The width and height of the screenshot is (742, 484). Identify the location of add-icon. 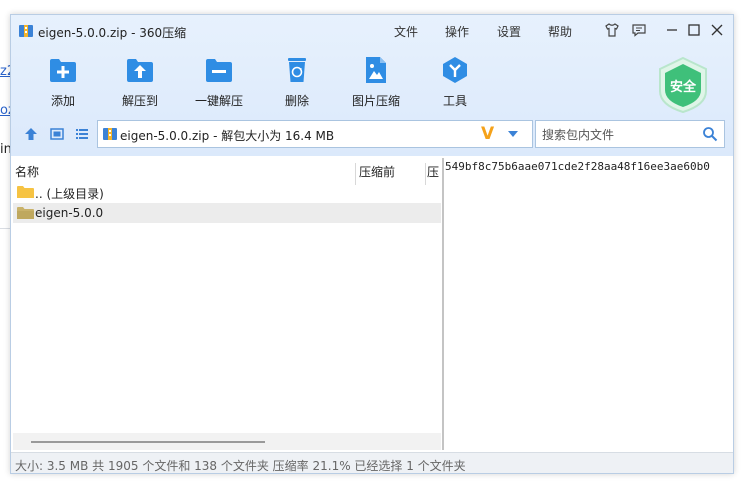
(63, 70).